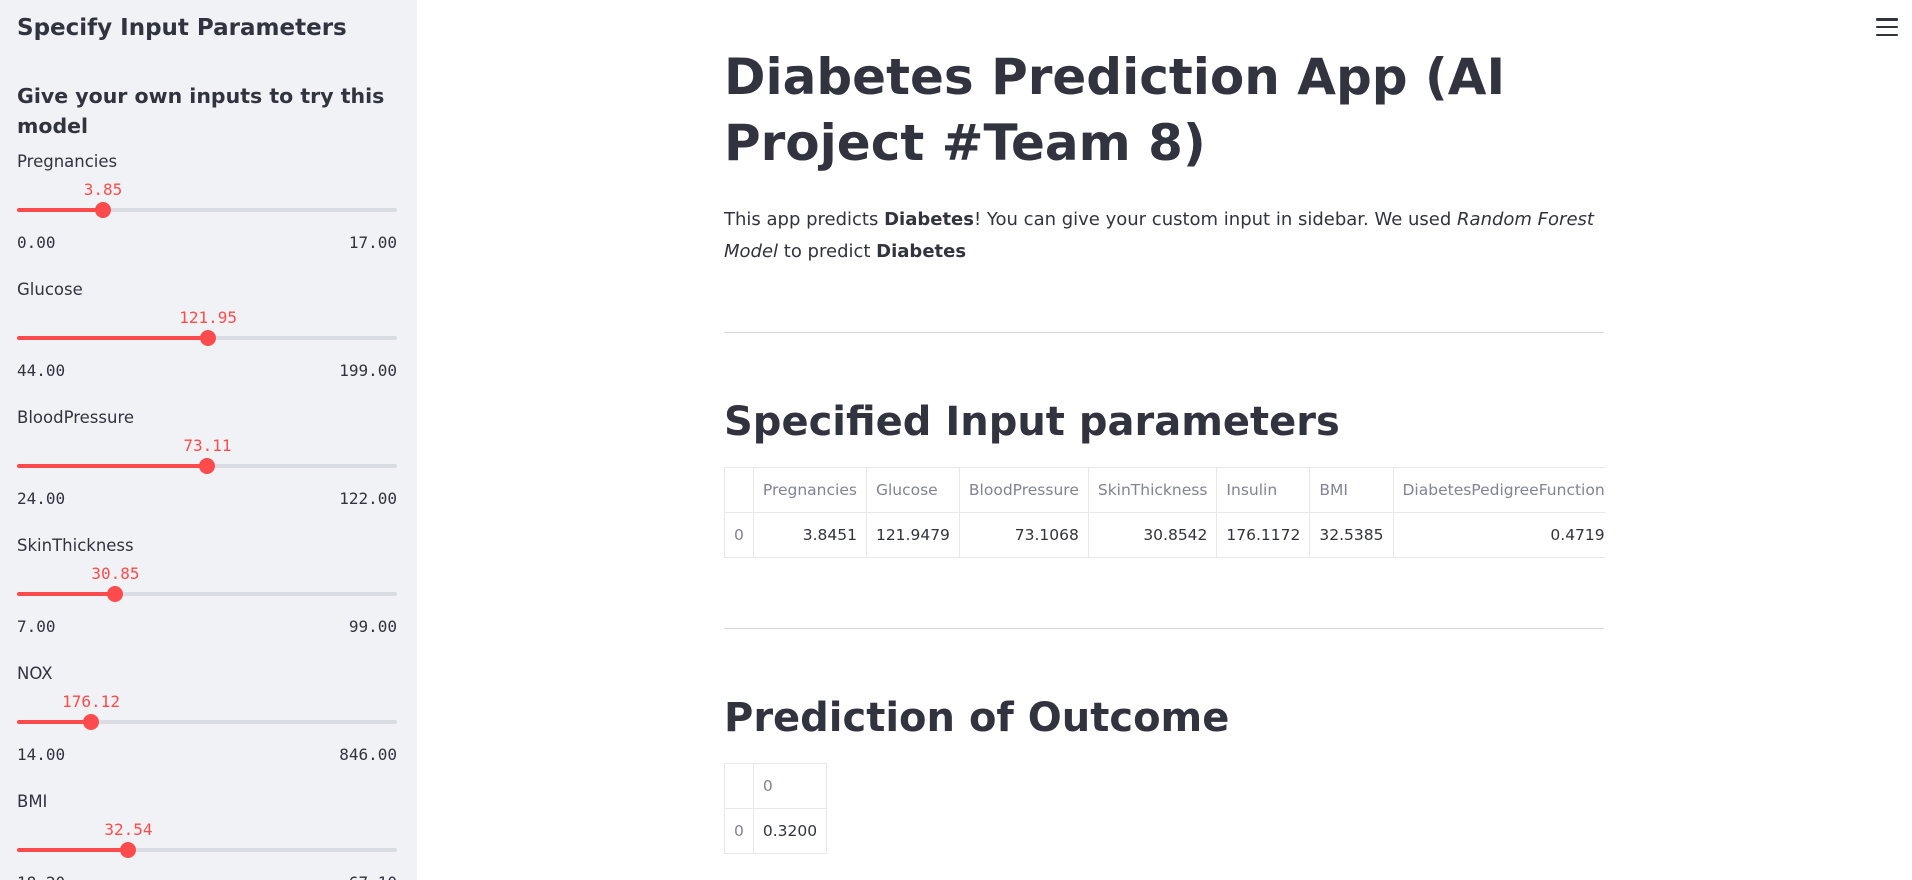 The image size is (1912, 880). What do you see at coordinates (91, 701) in the screenshot?
I see `slider-value: 176.12` at bounding box center [91, 701].